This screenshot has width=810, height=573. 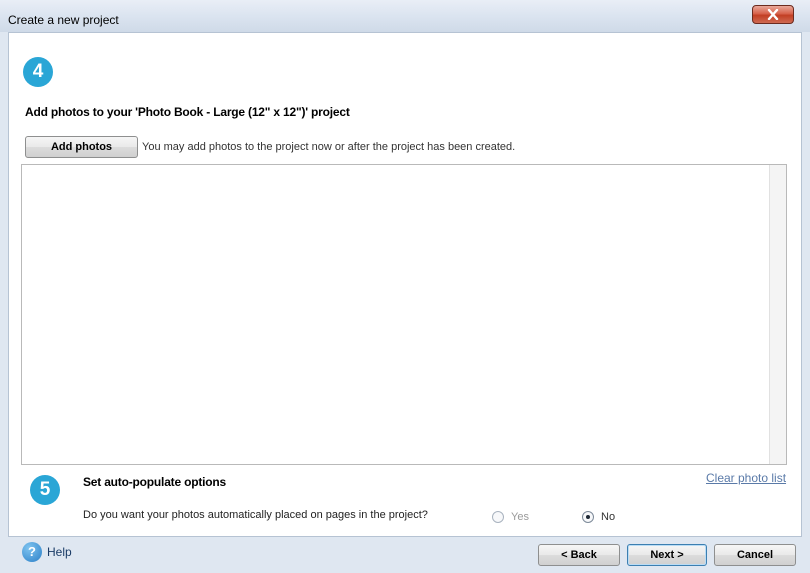 What do you see at coordinates (746, 478) in the screenshot?
I see `clear-photo-list-link: Clear photo list` at bounding box center [746, 478].